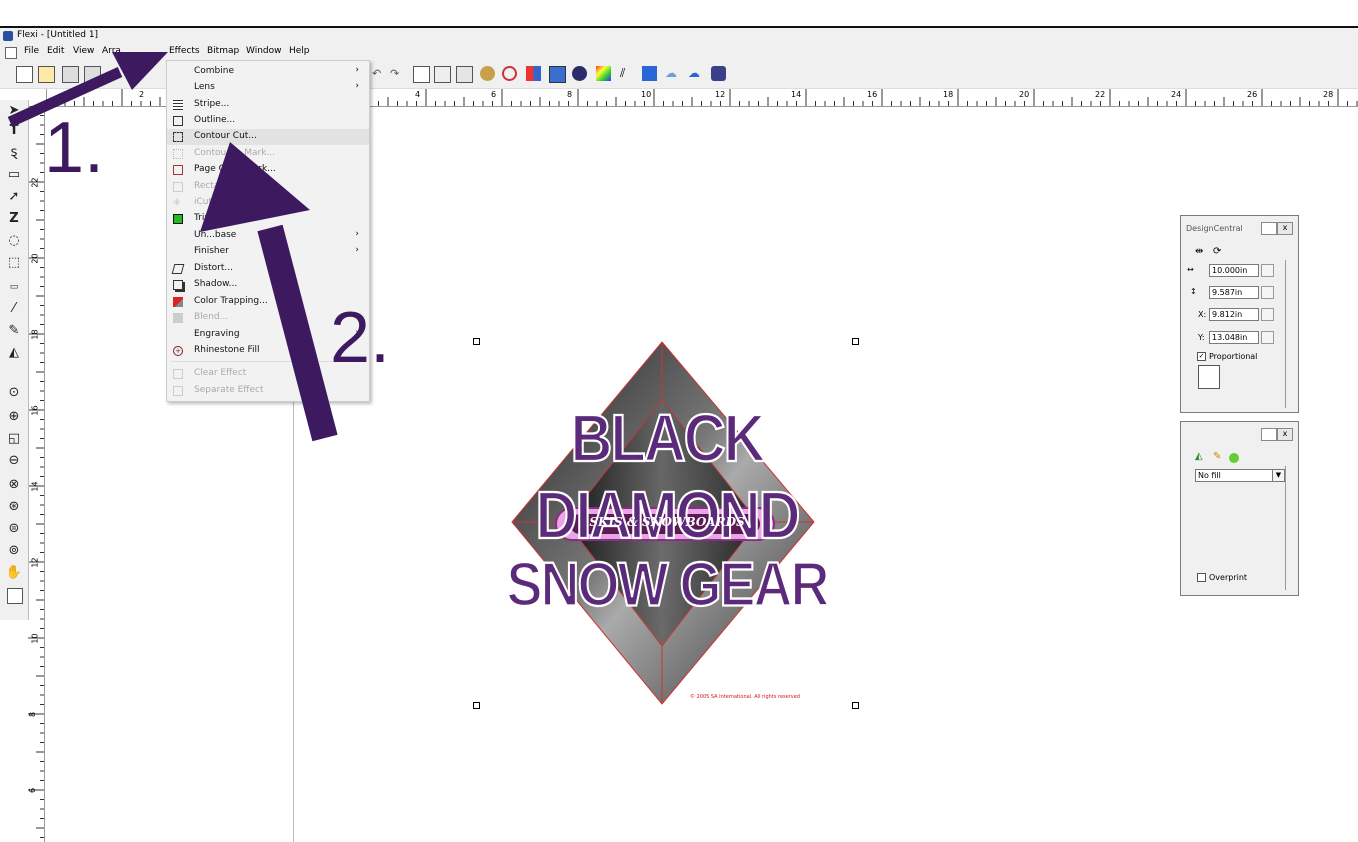 This screenshot has width=1358, height=842. I want to click on arrow-2-shaft, so click(297, 333).